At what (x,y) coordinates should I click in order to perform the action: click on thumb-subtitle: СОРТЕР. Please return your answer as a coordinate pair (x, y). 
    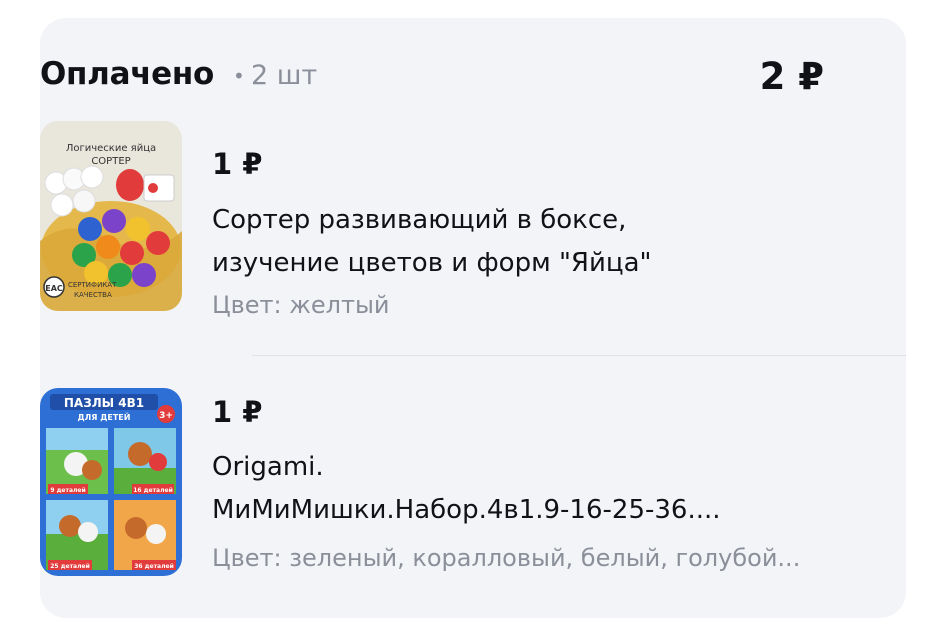
    Looking at the image, I should click on (110, 161).